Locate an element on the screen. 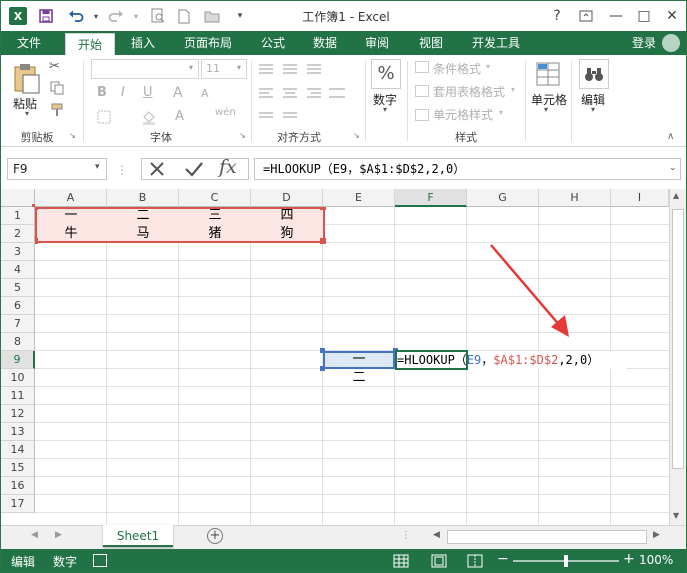  row-header-6: 6 is located at coordinates (18, 306).